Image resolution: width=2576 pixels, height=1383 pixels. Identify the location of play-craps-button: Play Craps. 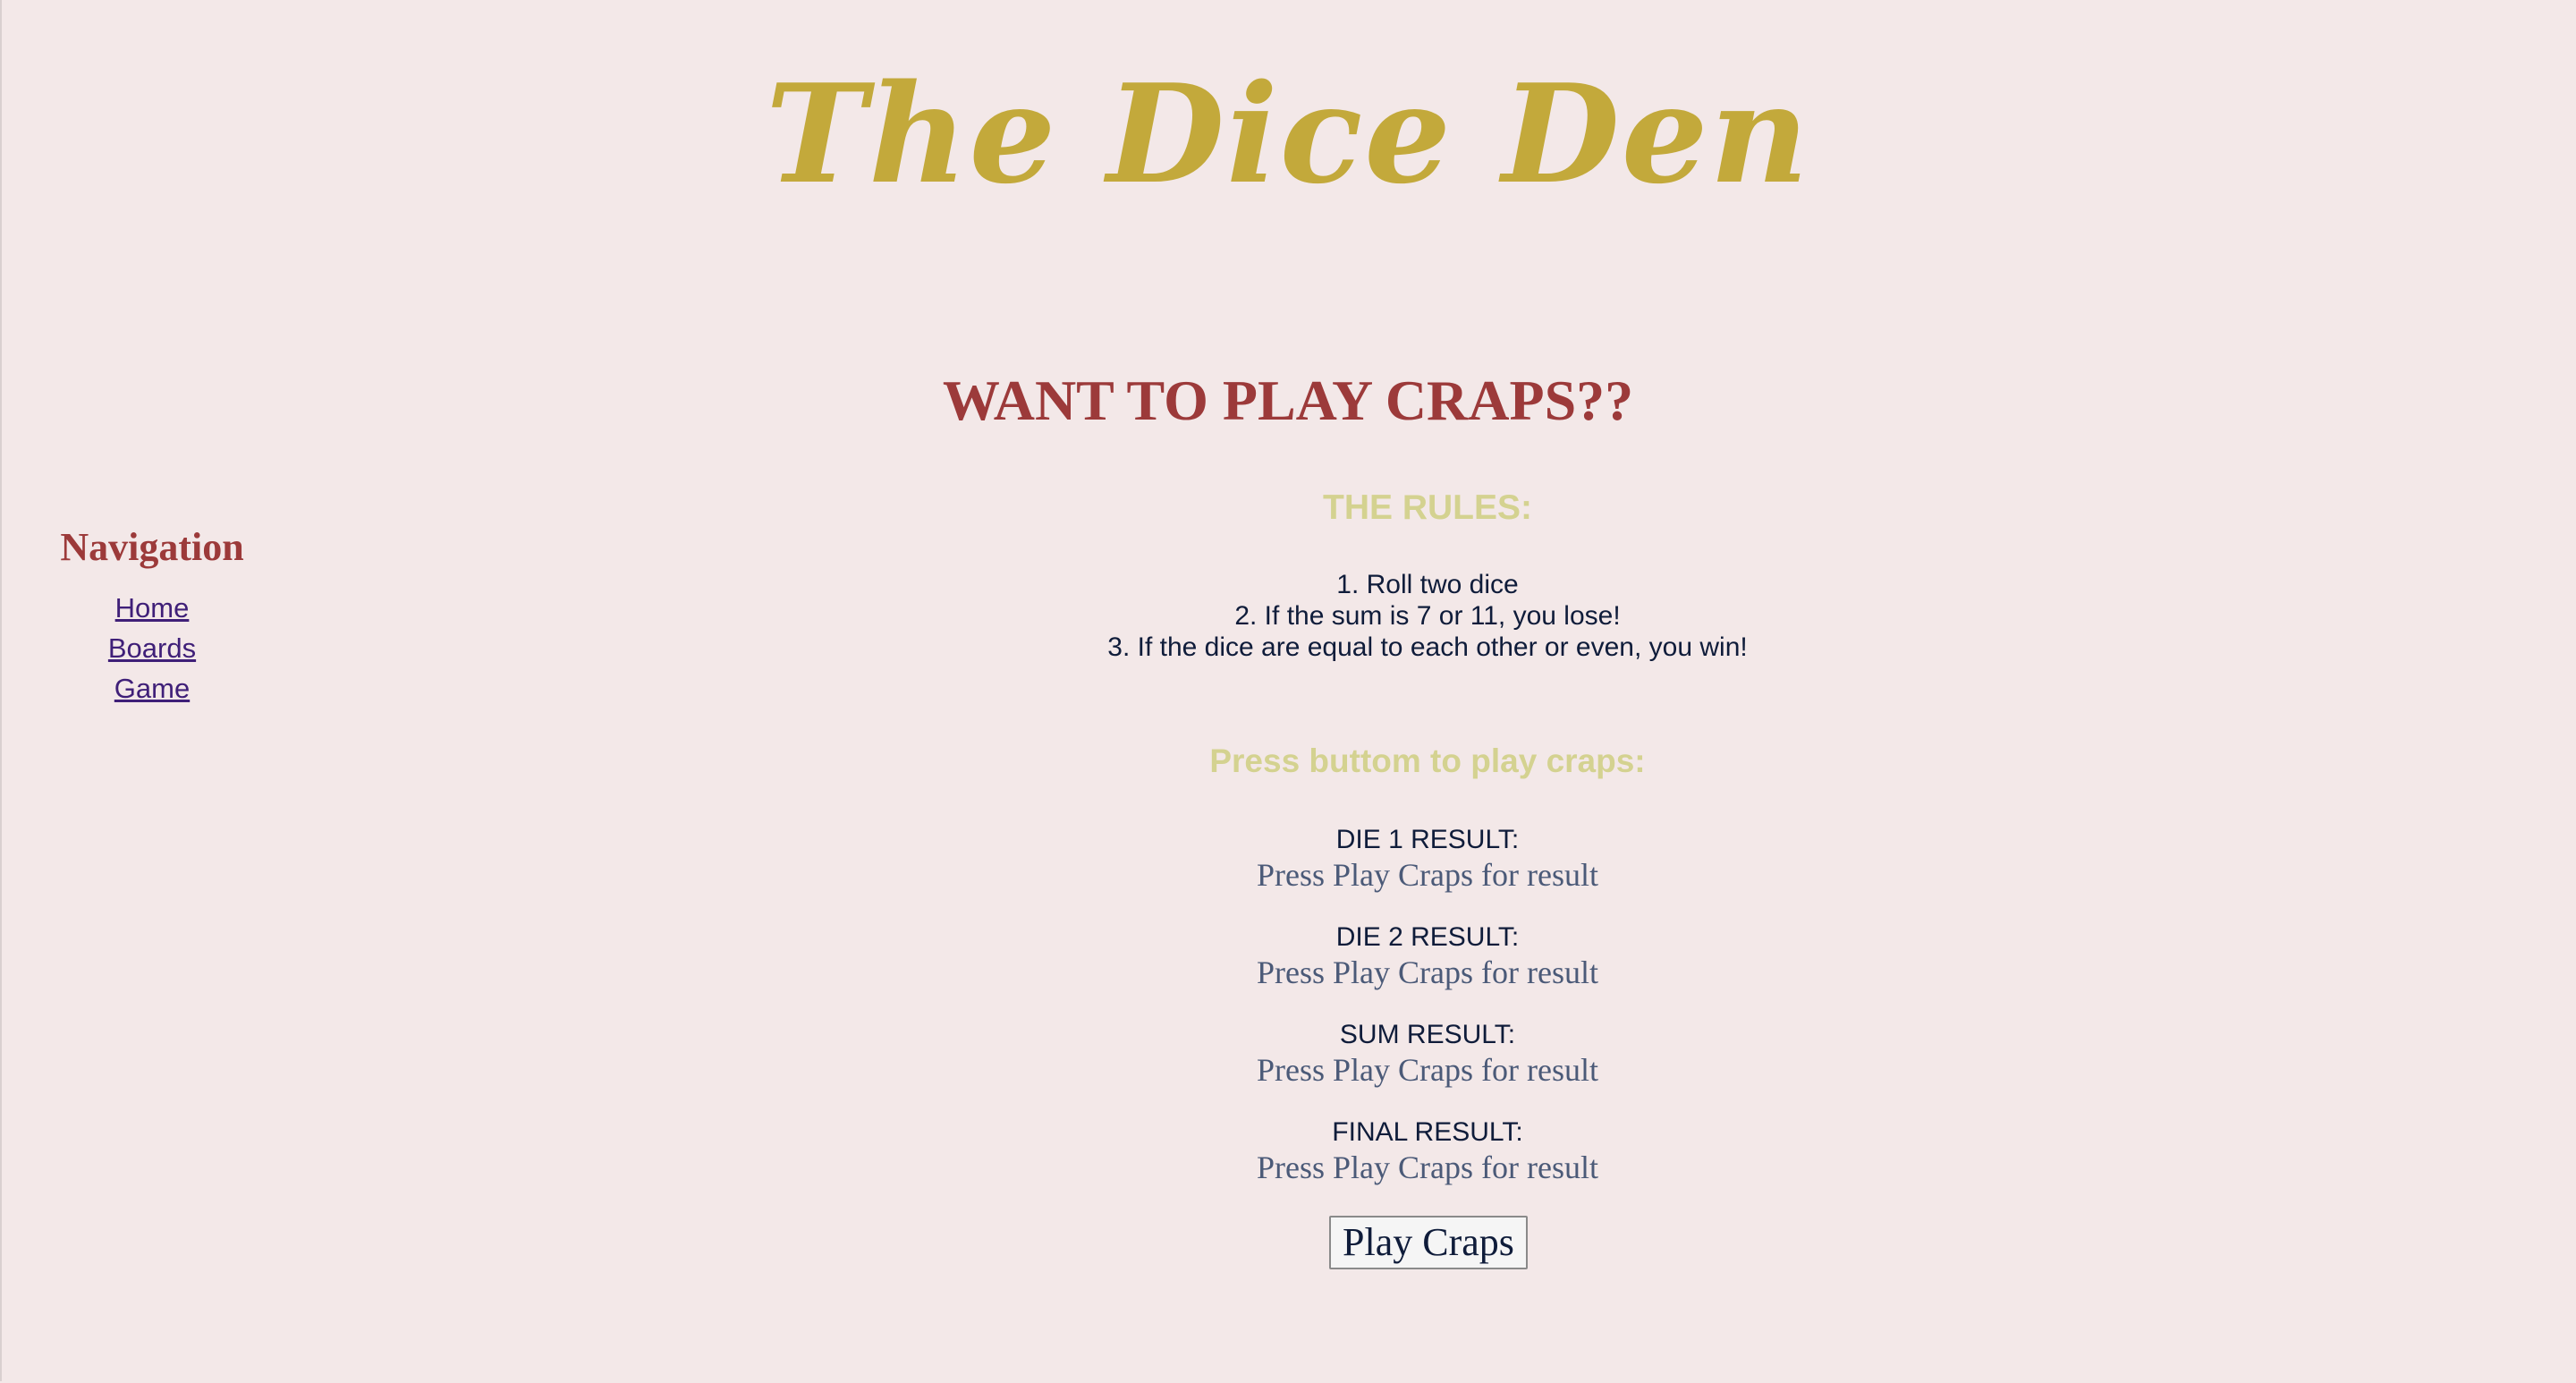
(1428, 1242).